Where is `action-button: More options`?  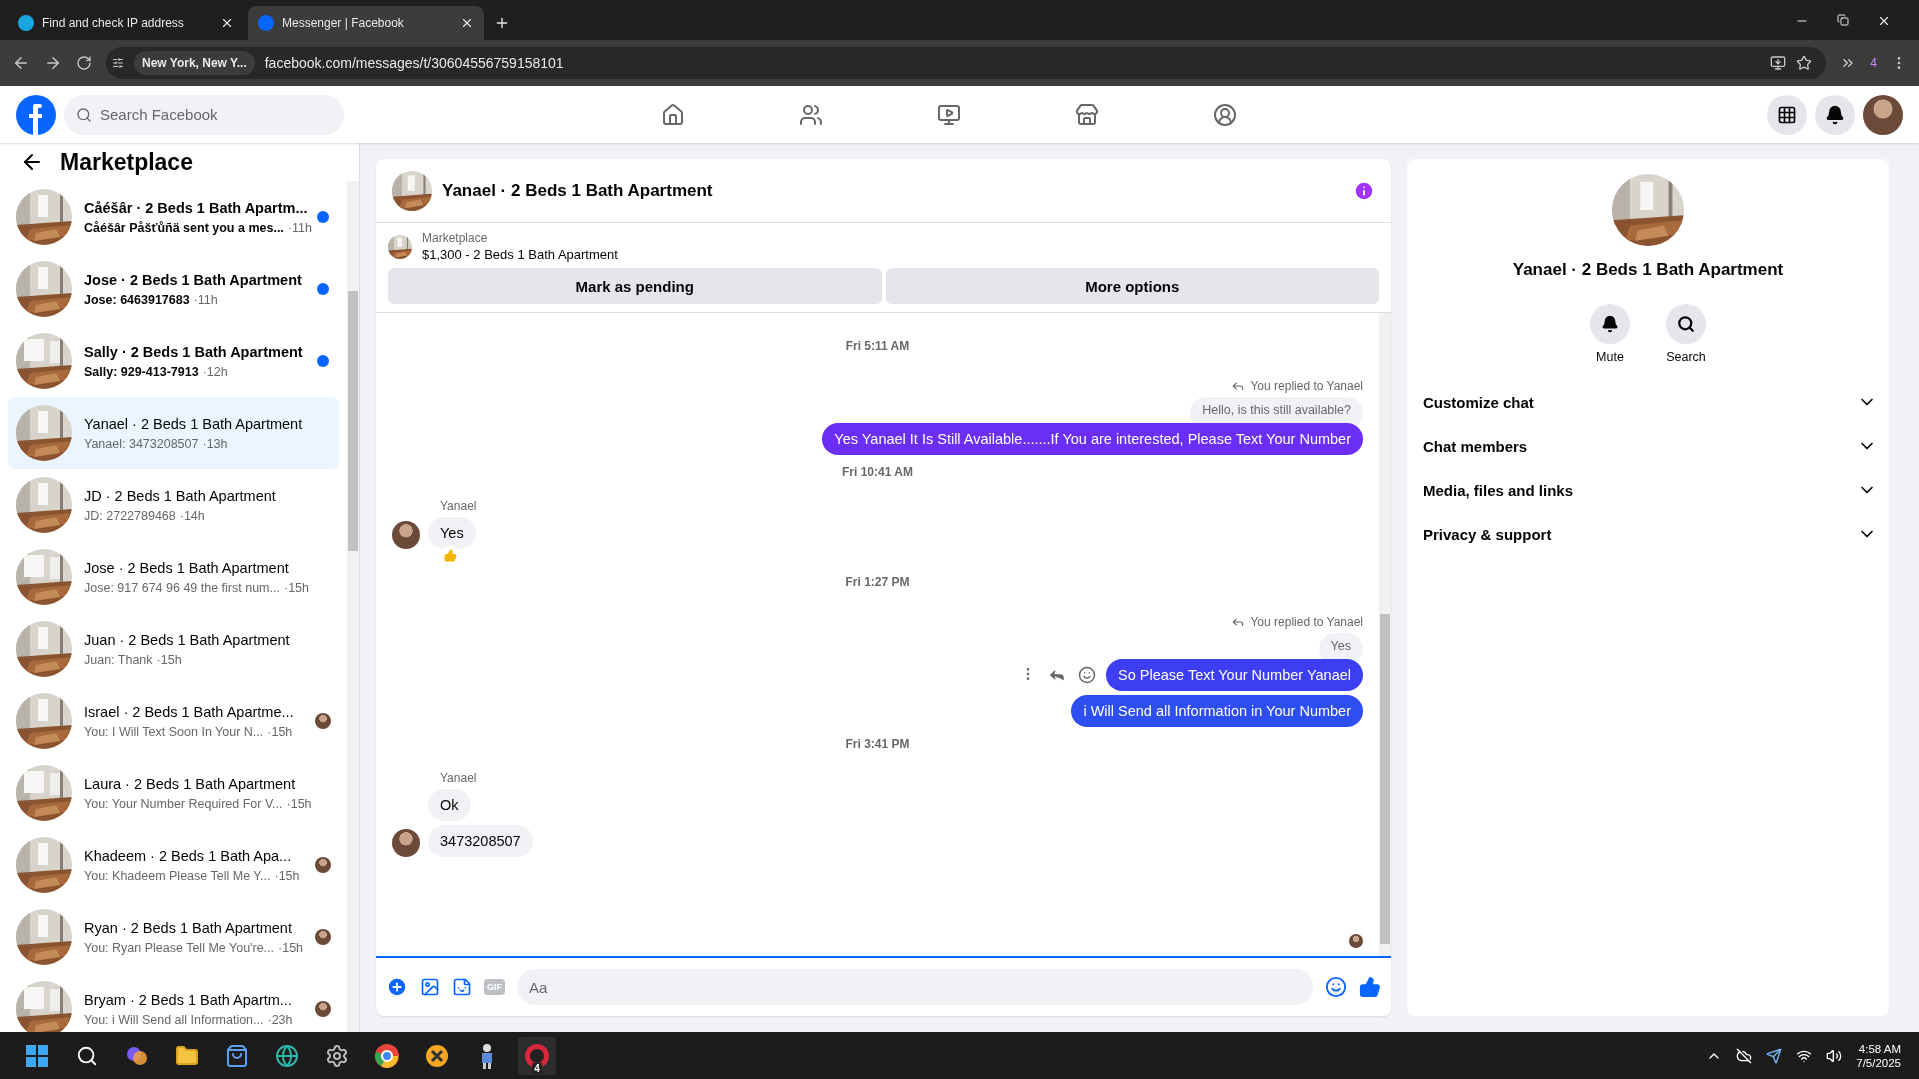 action-button: More options is located at coordinates (1132, 286).